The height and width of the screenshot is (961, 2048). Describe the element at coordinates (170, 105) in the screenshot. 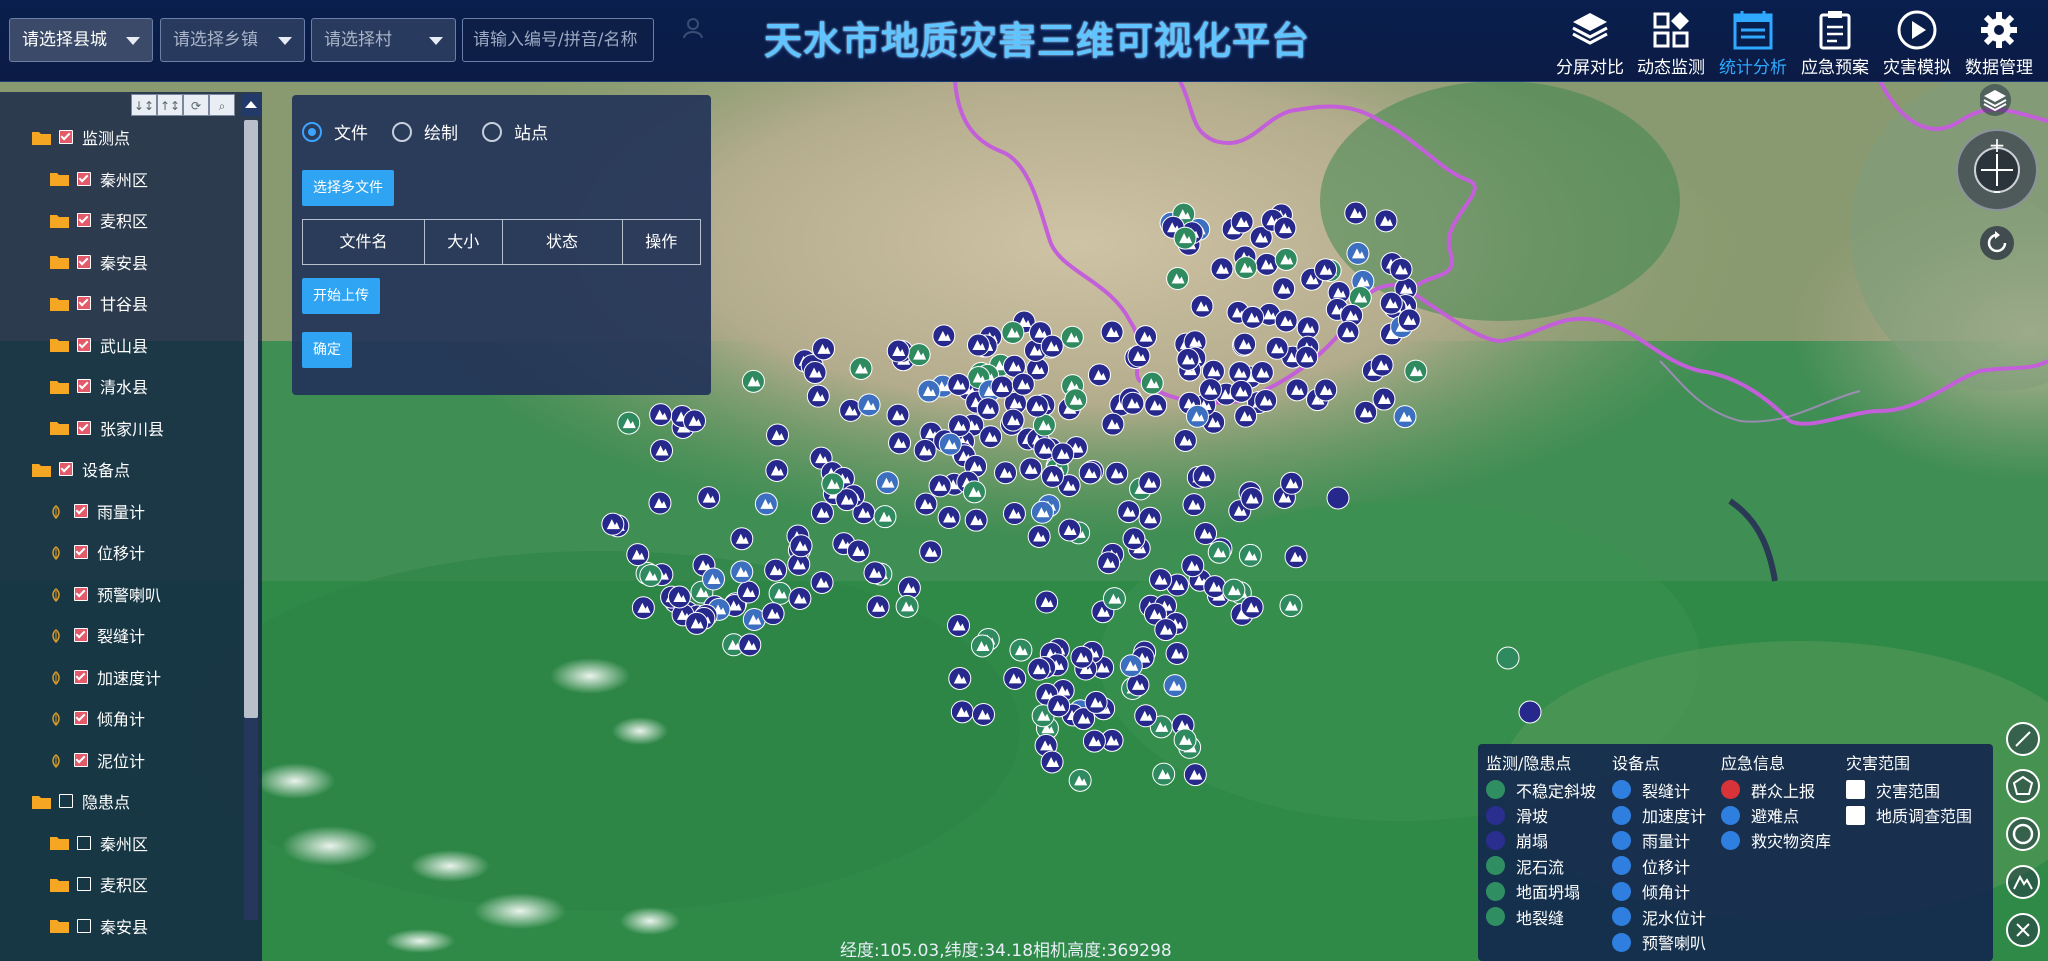

I see `sort-desc-icon: ↑↕` at that location.